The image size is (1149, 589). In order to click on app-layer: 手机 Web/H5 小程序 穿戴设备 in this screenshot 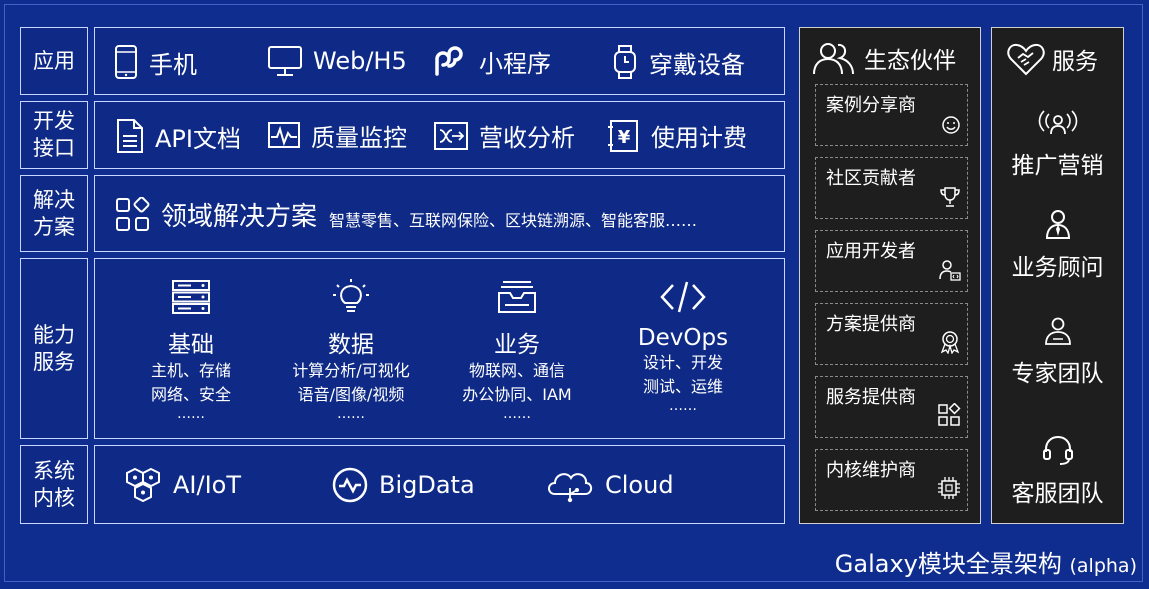, I will do `click(439, 61)`.